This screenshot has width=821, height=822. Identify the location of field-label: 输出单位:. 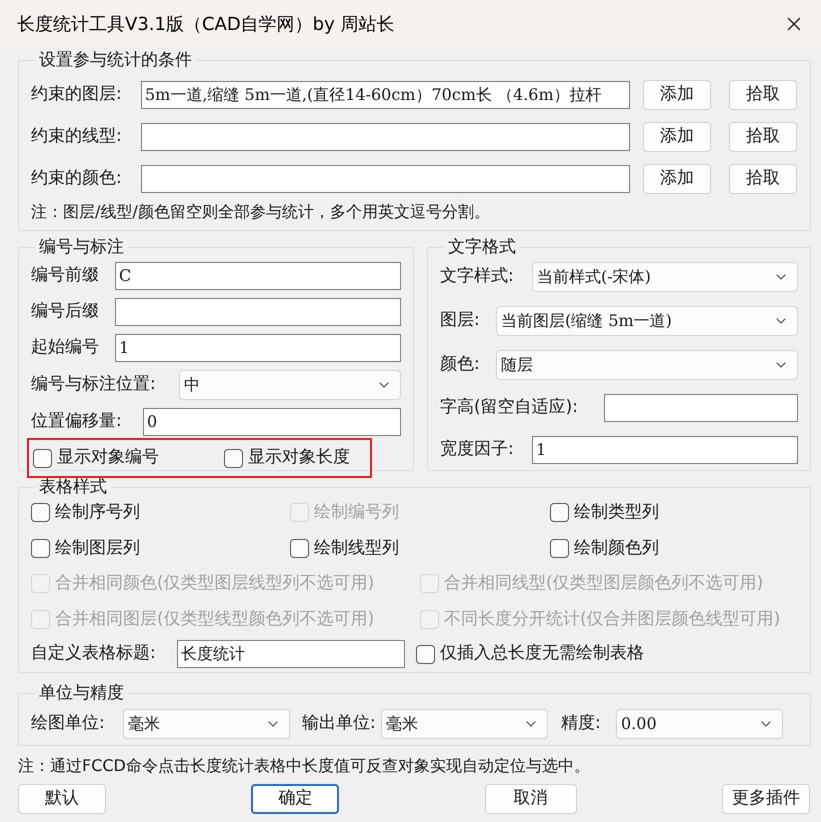
(339, 723).